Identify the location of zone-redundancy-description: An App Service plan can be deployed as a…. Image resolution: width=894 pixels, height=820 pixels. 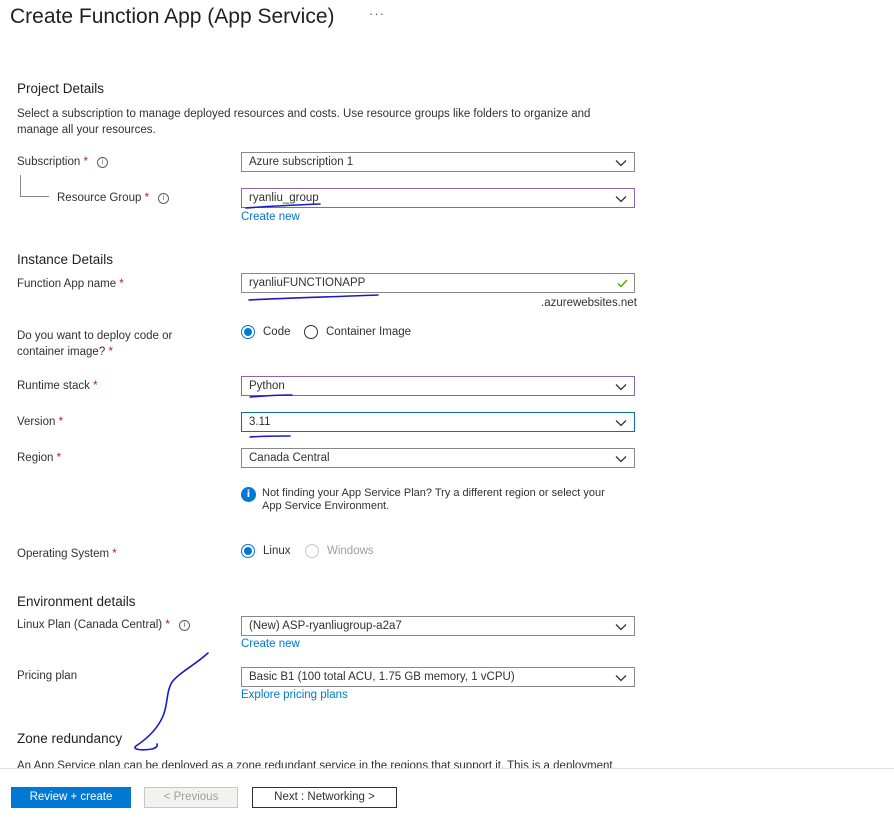
(315, 764).